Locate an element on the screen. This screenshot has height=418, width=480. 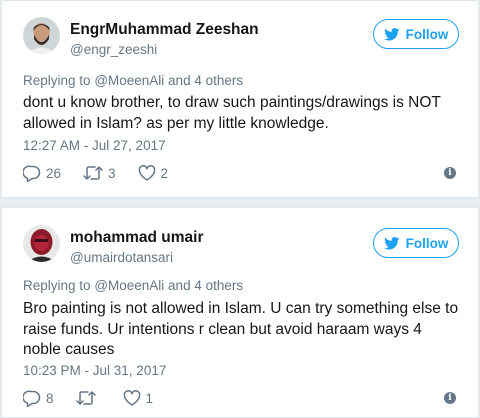
retweet-button is located at coordinates (88, 398).